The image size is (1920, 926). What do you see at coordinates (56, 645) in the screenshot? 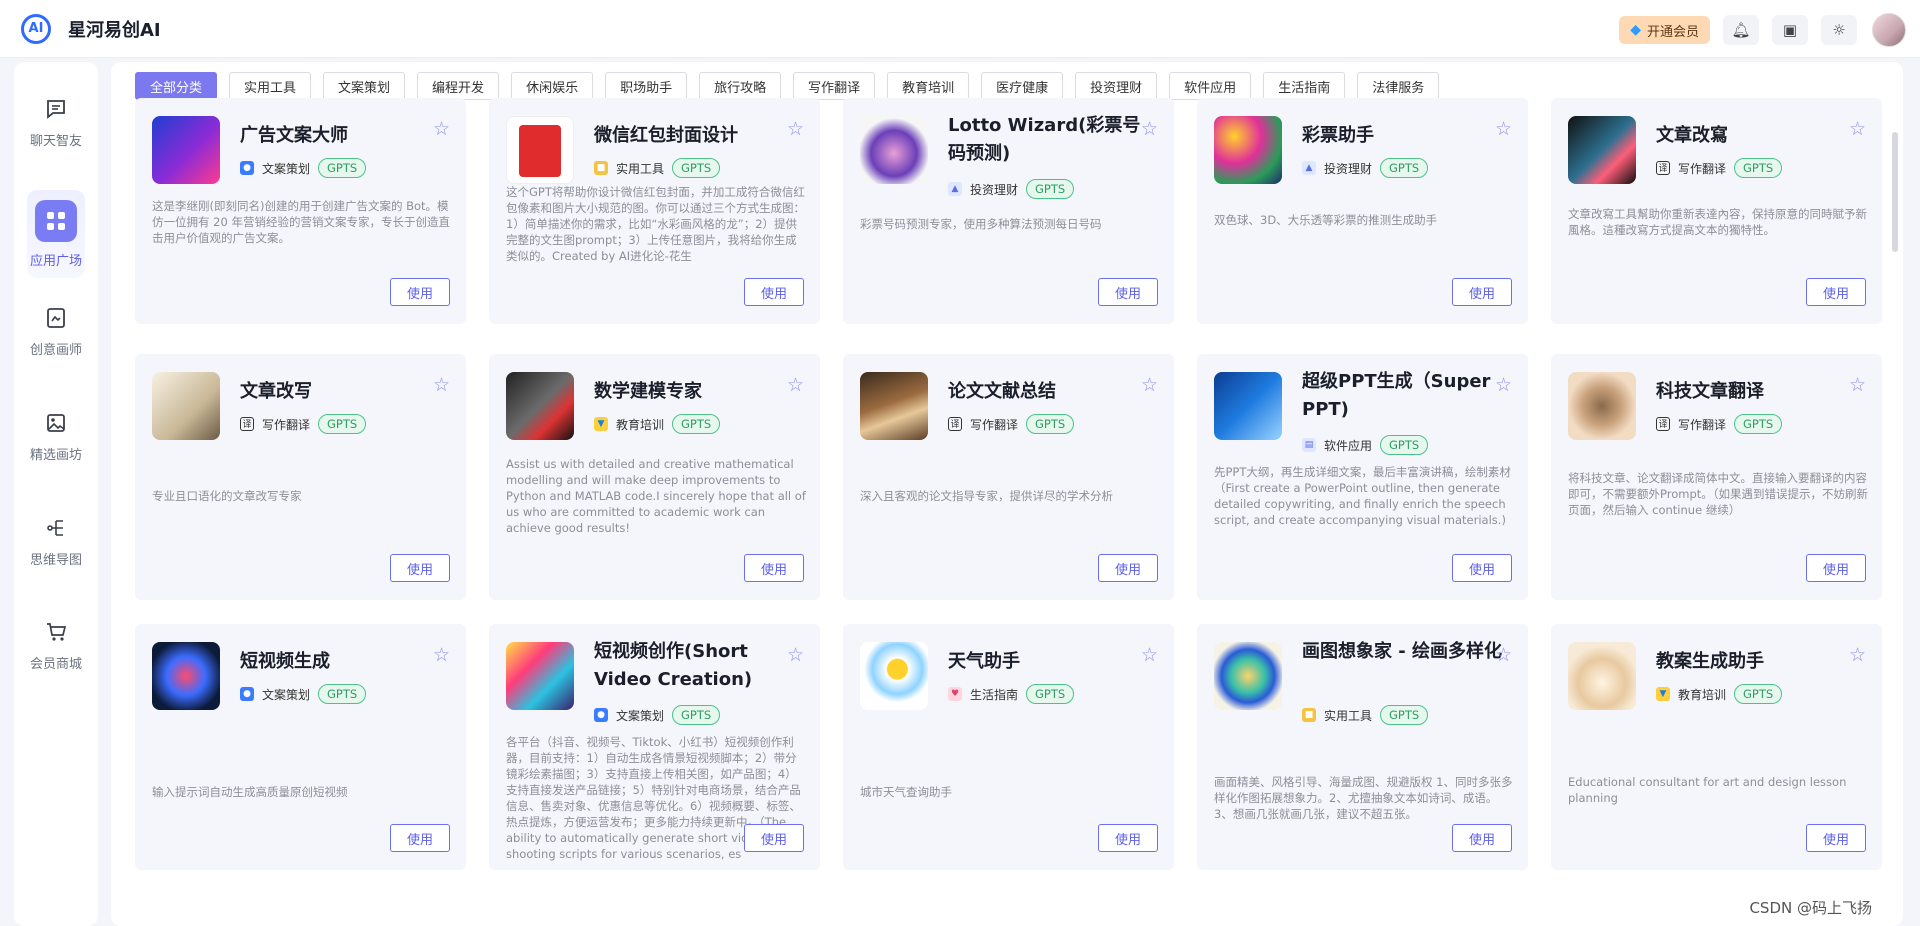
I see `sidebar-item-shop: 会员商城` at bounding box center [56, 645].